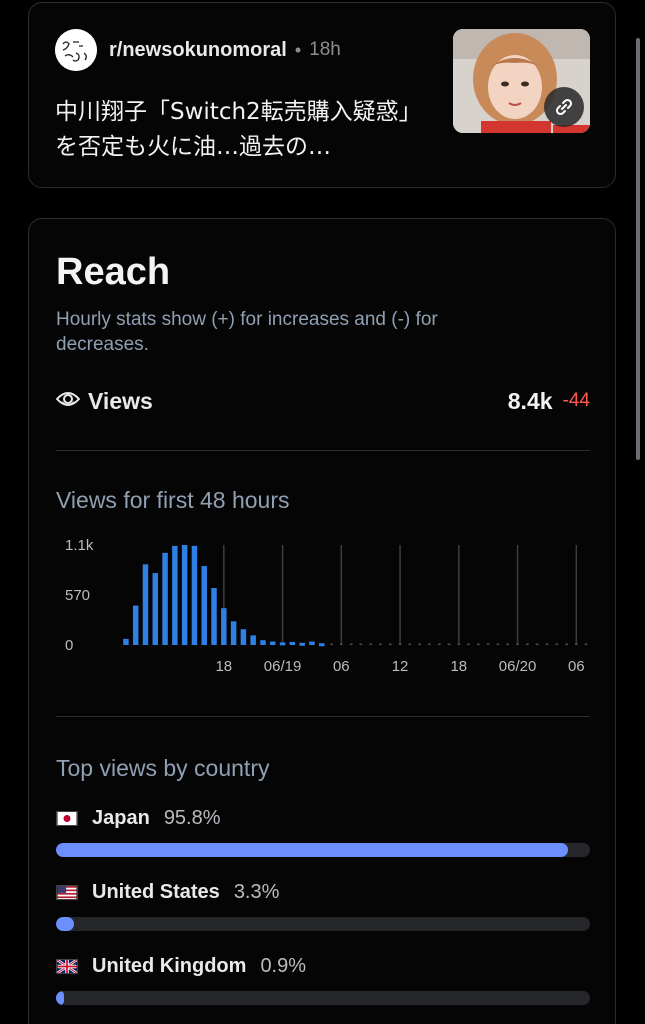 This screenshot has height=1024, width=645. Describe the element at coordinates (283, 666) in the screenshot. I see `x-tick-label: 06/19` at that location.